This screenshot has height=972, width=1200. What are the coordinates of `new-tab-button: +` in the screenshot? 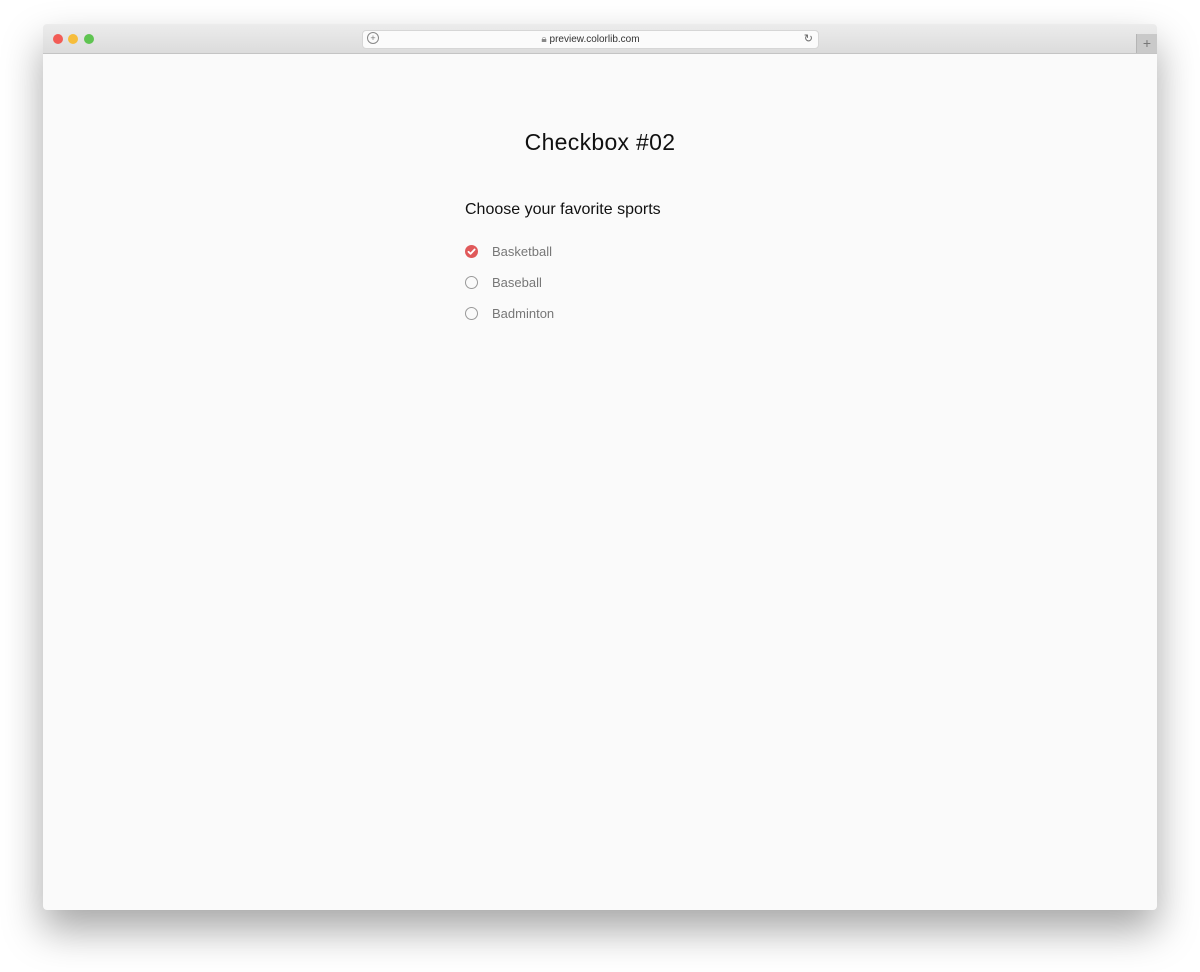 It's located at (1146, 43).